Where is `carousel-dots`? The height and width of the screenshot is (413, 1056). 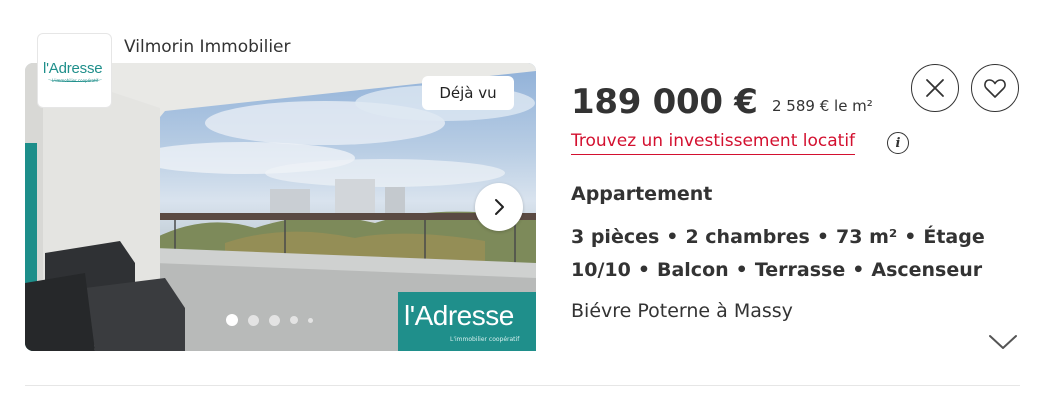
carousel-dots is located at coordinates (269, 320).